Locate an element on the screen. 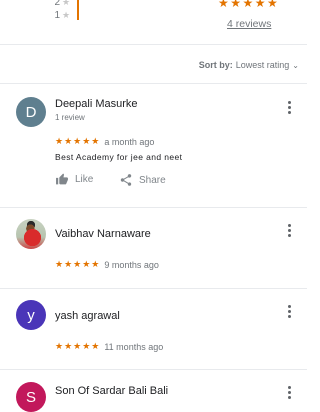 This screenshot has height=412, width=320. like-label: Like is located at coordinates (84, 179).